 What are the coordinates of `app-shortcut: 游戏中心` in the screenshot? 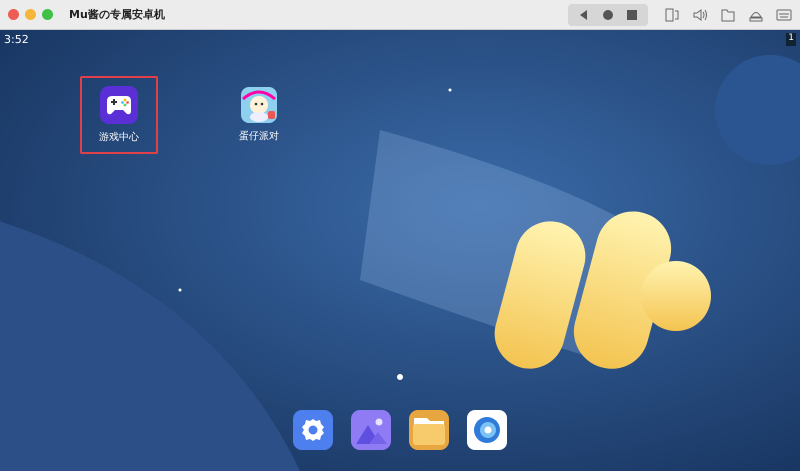 It's located at (119, 115).